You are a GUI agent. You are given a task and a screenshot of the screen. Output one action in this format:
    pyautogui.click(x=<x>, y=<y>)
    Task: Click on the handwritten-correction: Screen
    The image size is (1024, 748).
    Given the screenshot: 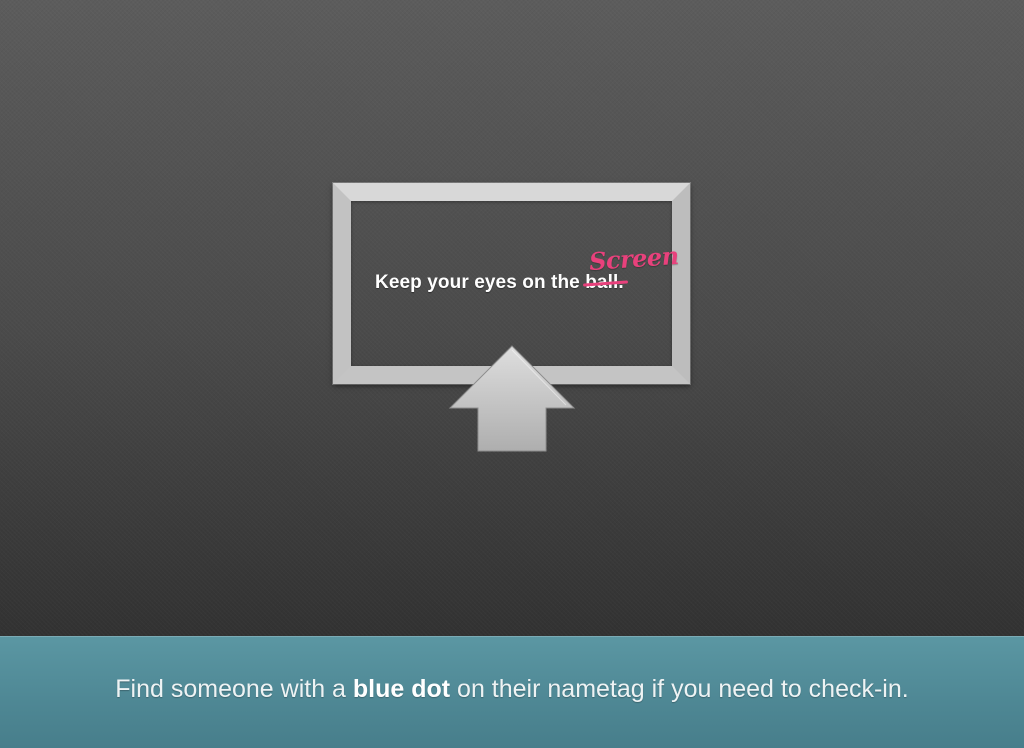 What is the action you would take?
    pyautogui.click(x=634, y=258)
    